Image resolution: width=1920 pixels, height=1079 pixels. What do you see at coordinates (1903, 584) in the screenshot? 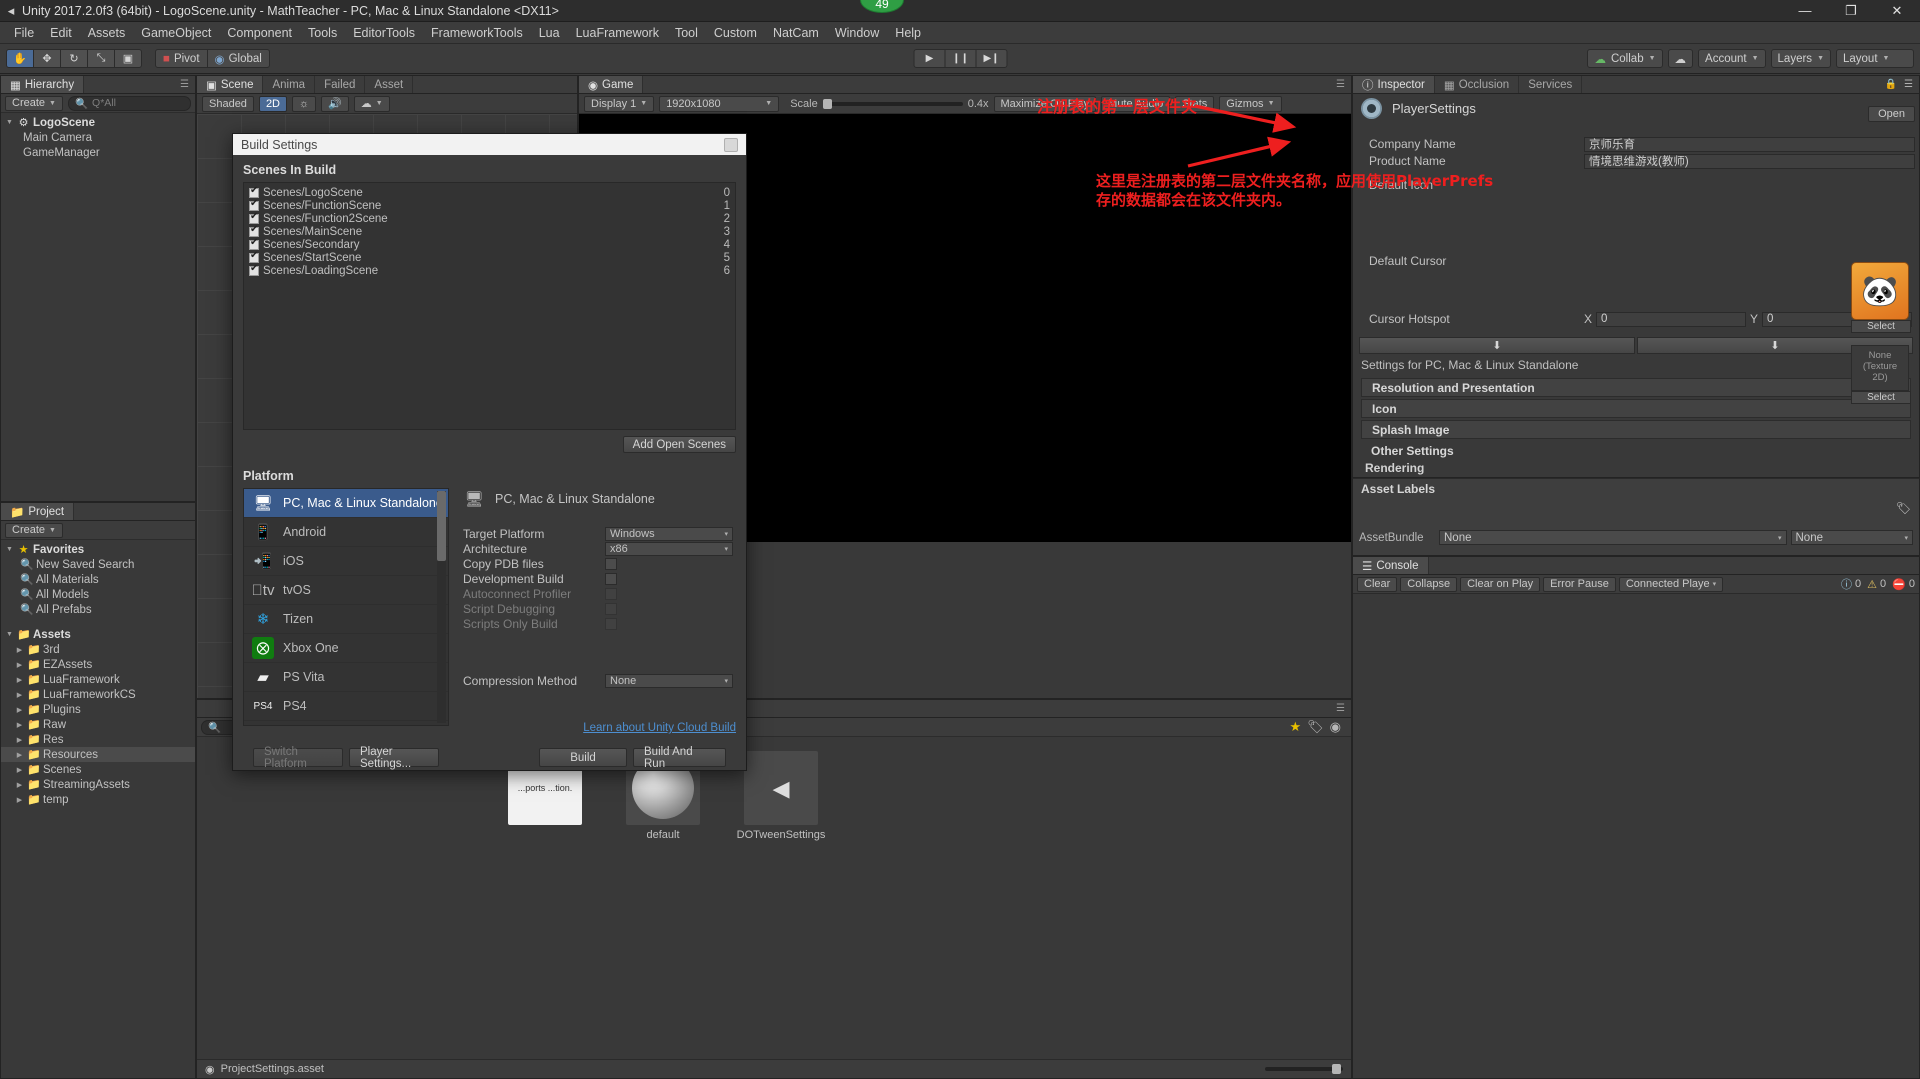
I see `console-error-count: ⛔ 0` at bounding box center [1903, 584].